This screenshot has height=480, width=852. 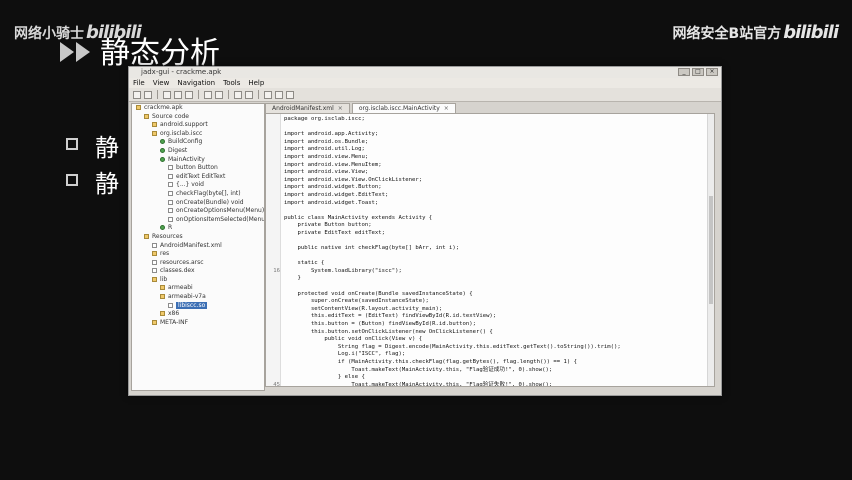 I want to click on tree-item: armeabi, so click(x=198, y=288).